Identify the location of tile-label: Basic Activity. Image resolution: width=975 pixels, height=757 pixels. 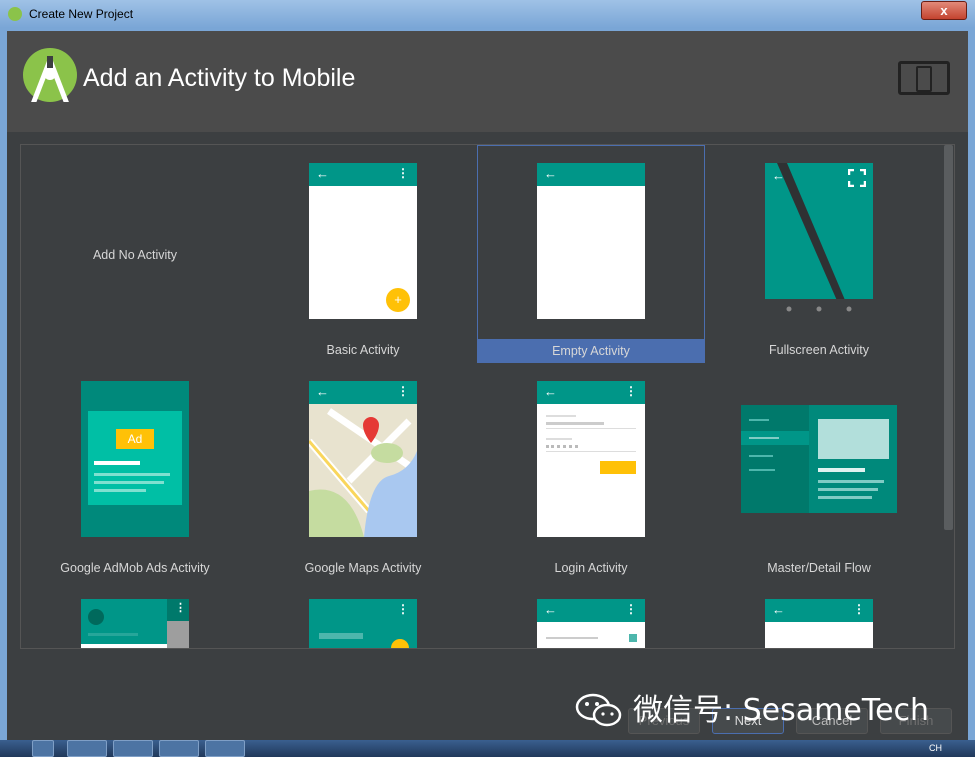
(363, 350).